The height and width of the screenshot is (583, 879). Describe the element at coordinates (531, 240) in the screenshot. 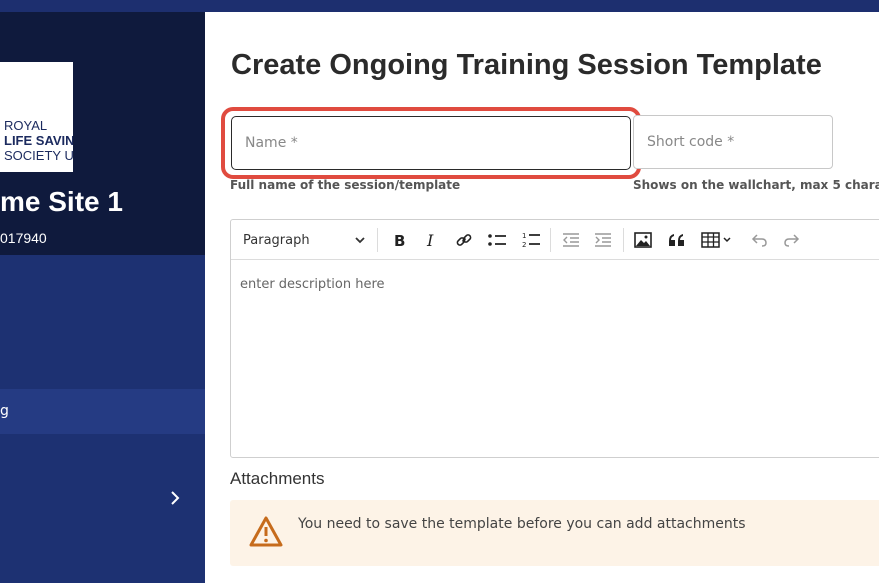

I see `numbered-list-icon: 12` at that location.